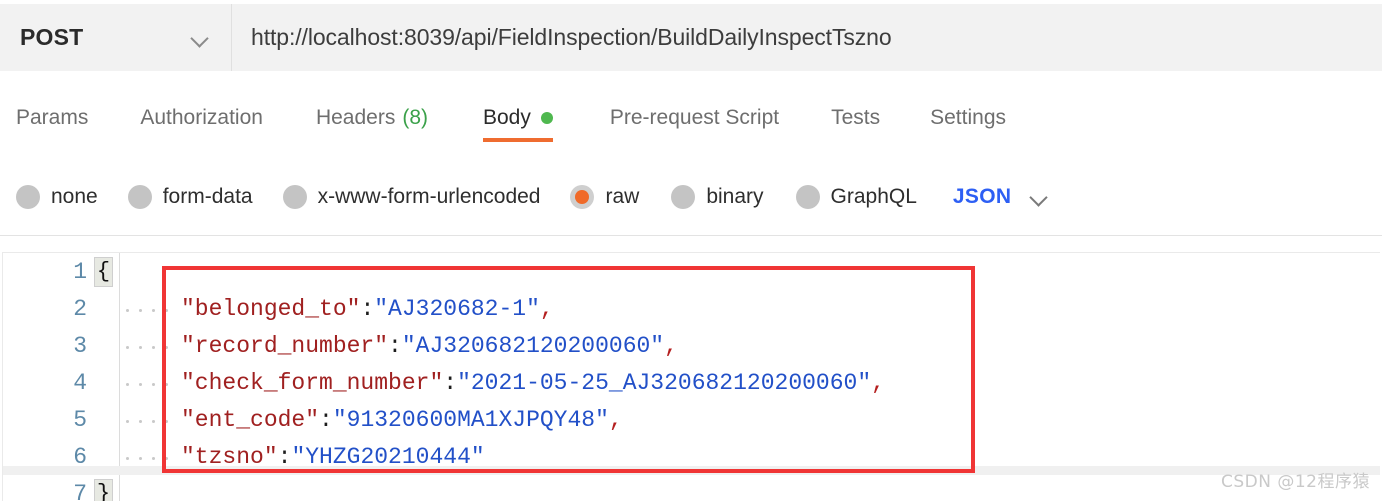 This screenshot has height=501, width=1382. I want to click on line-number: 4, so click(80, 383).